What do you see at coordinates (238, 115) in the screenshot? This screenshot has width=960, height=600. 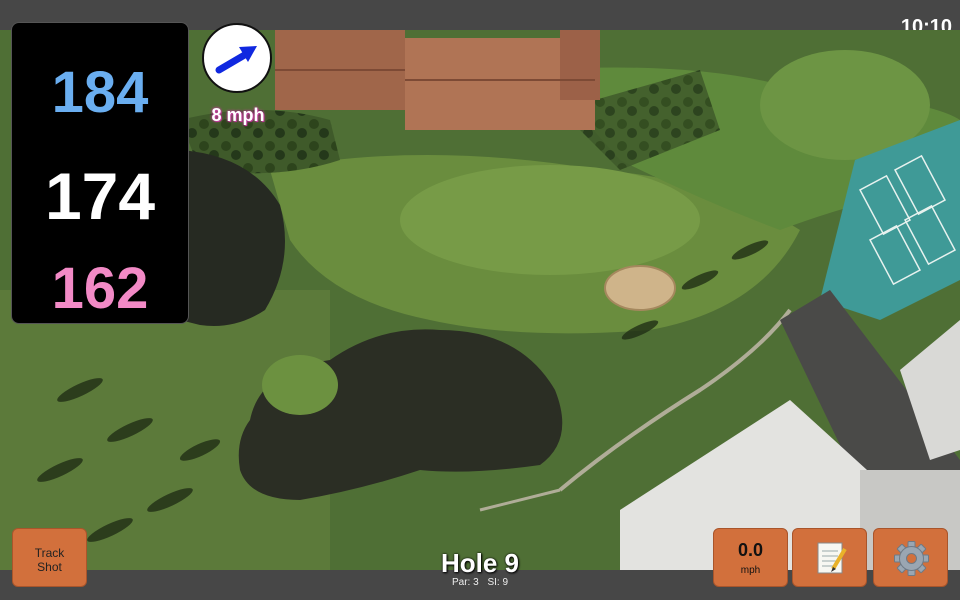 I see `wind-speed: 8 mph` at bounding box center [238, 115].